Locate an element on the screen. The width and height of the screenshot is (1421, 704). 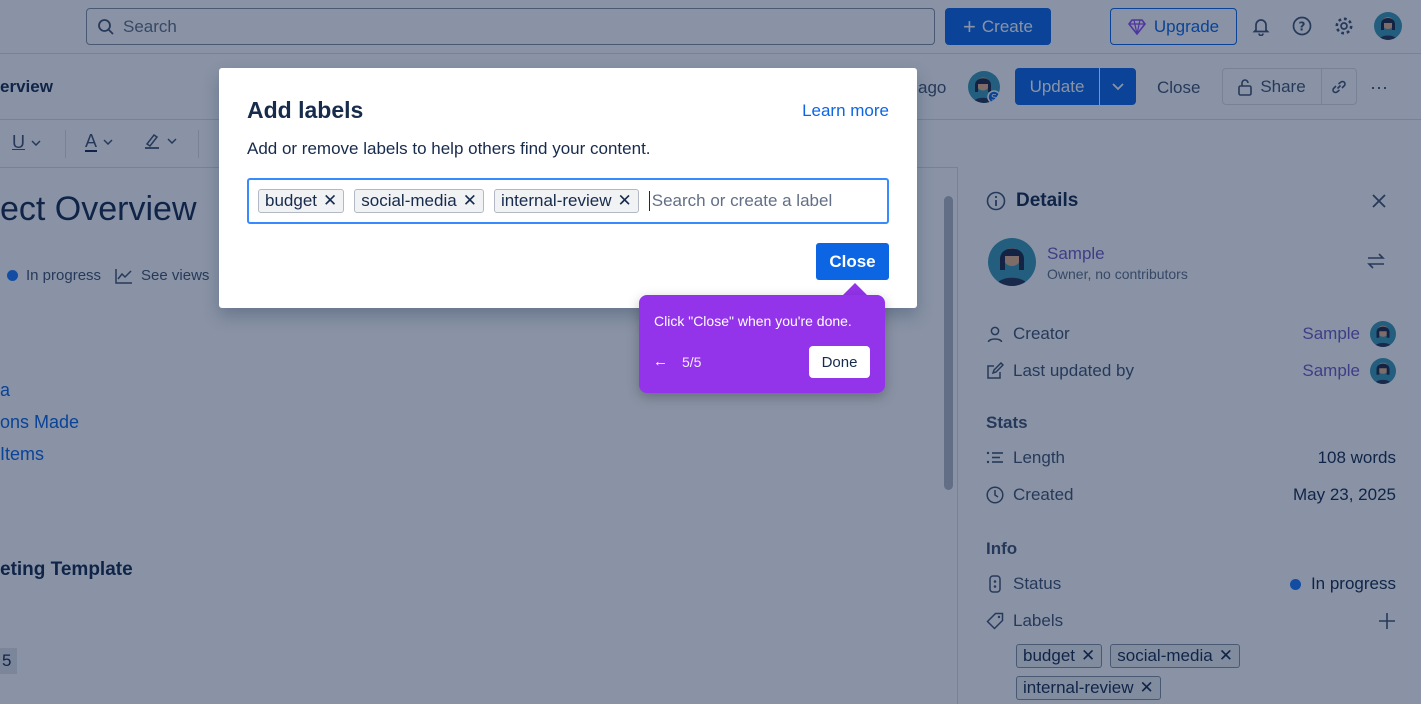
label-chip: budget ✕ is located at coordinates (301, 201).